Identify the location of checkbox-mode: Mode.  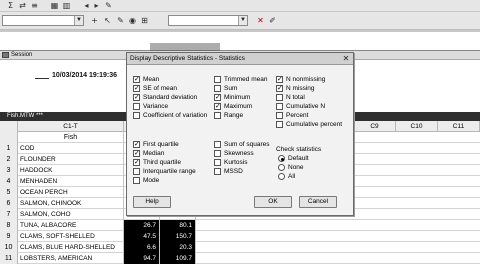
(146, 180).